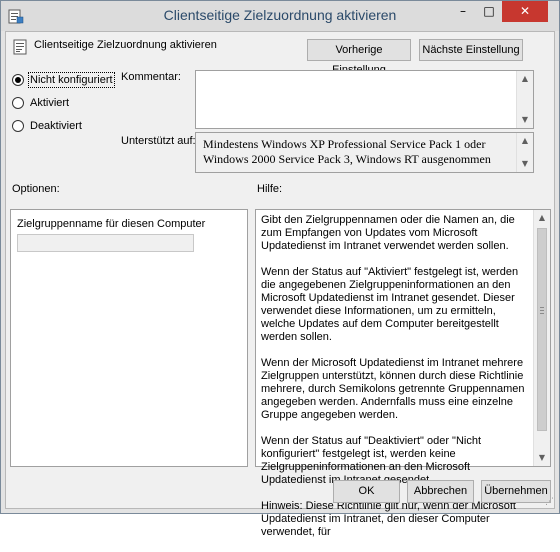 The image size is (560, 552). What do you see at coordinates (158, 141) in the screenshot?
I see `supported-on-label: Unterstützt auf:` at bounding box center [158, 141].